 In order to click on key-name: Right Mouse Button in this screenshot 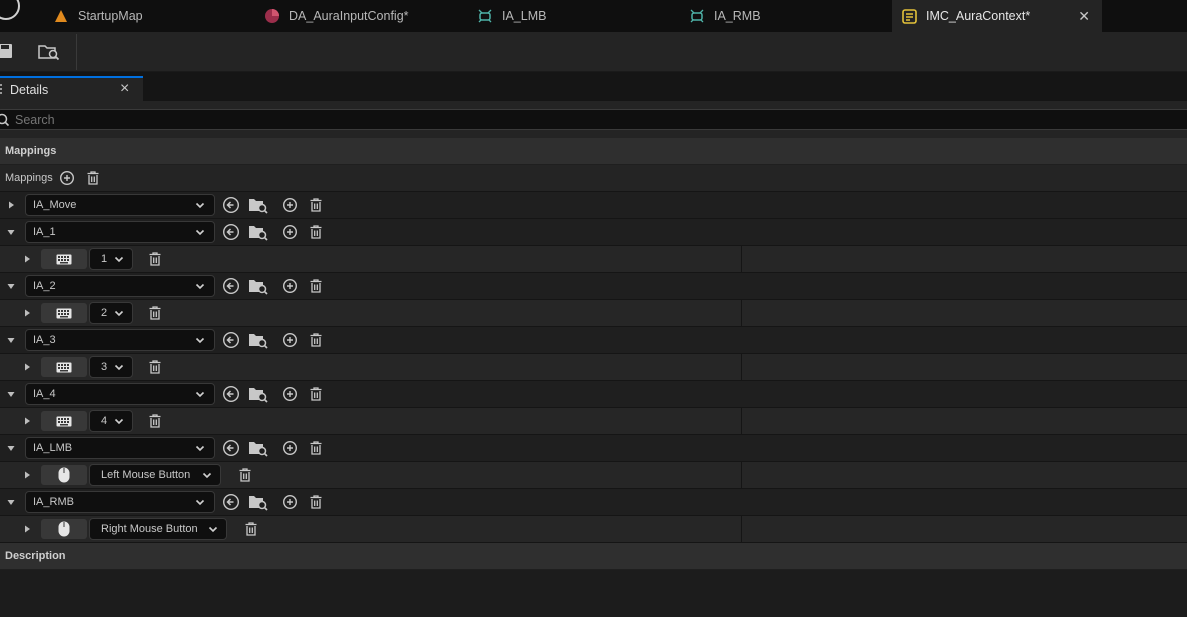, I will do `click(149, 529)`.